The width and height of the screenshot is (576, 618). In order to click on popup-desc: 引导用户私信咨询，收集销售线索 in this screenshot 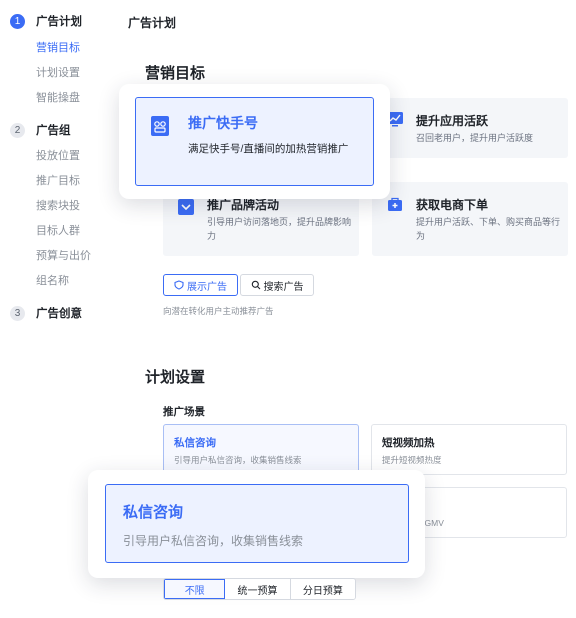, I will do `click(213, 541)`.